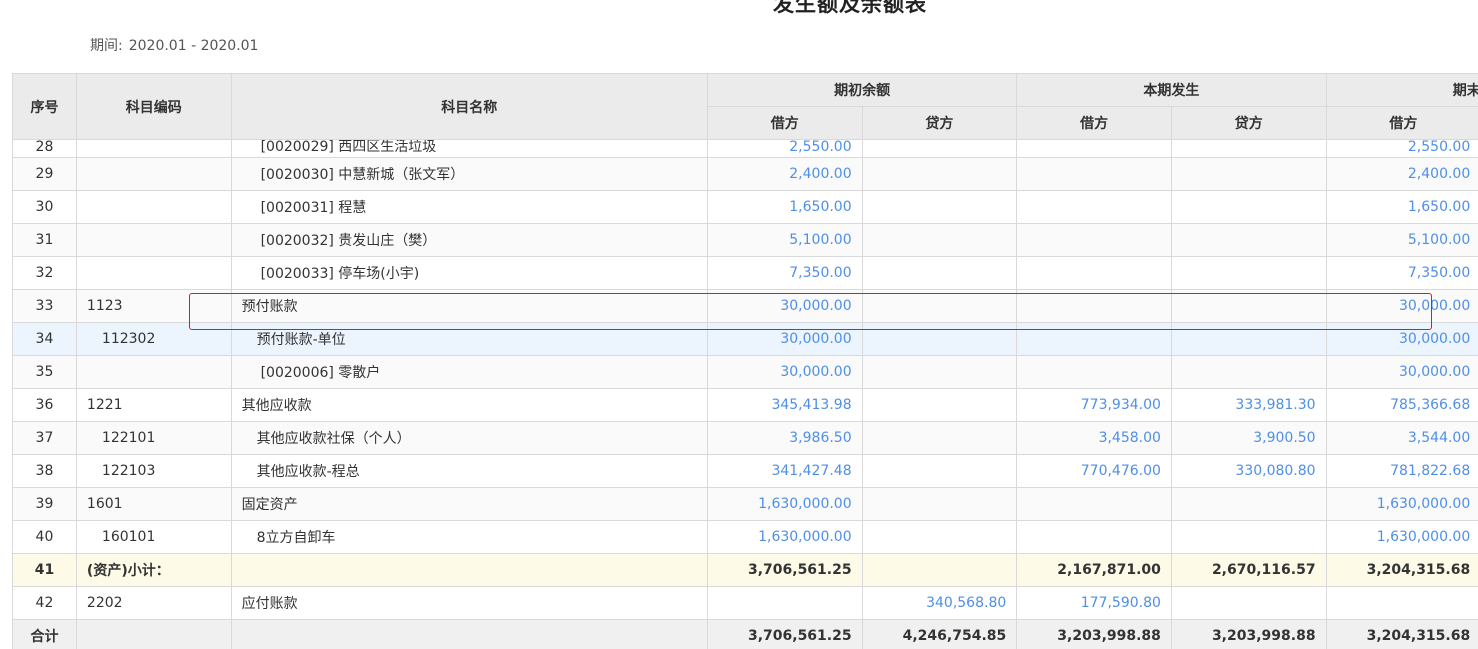 The width and height of the screenshot is (1478, 649). I want to click on cell-seq: 39, so click(44, 504).